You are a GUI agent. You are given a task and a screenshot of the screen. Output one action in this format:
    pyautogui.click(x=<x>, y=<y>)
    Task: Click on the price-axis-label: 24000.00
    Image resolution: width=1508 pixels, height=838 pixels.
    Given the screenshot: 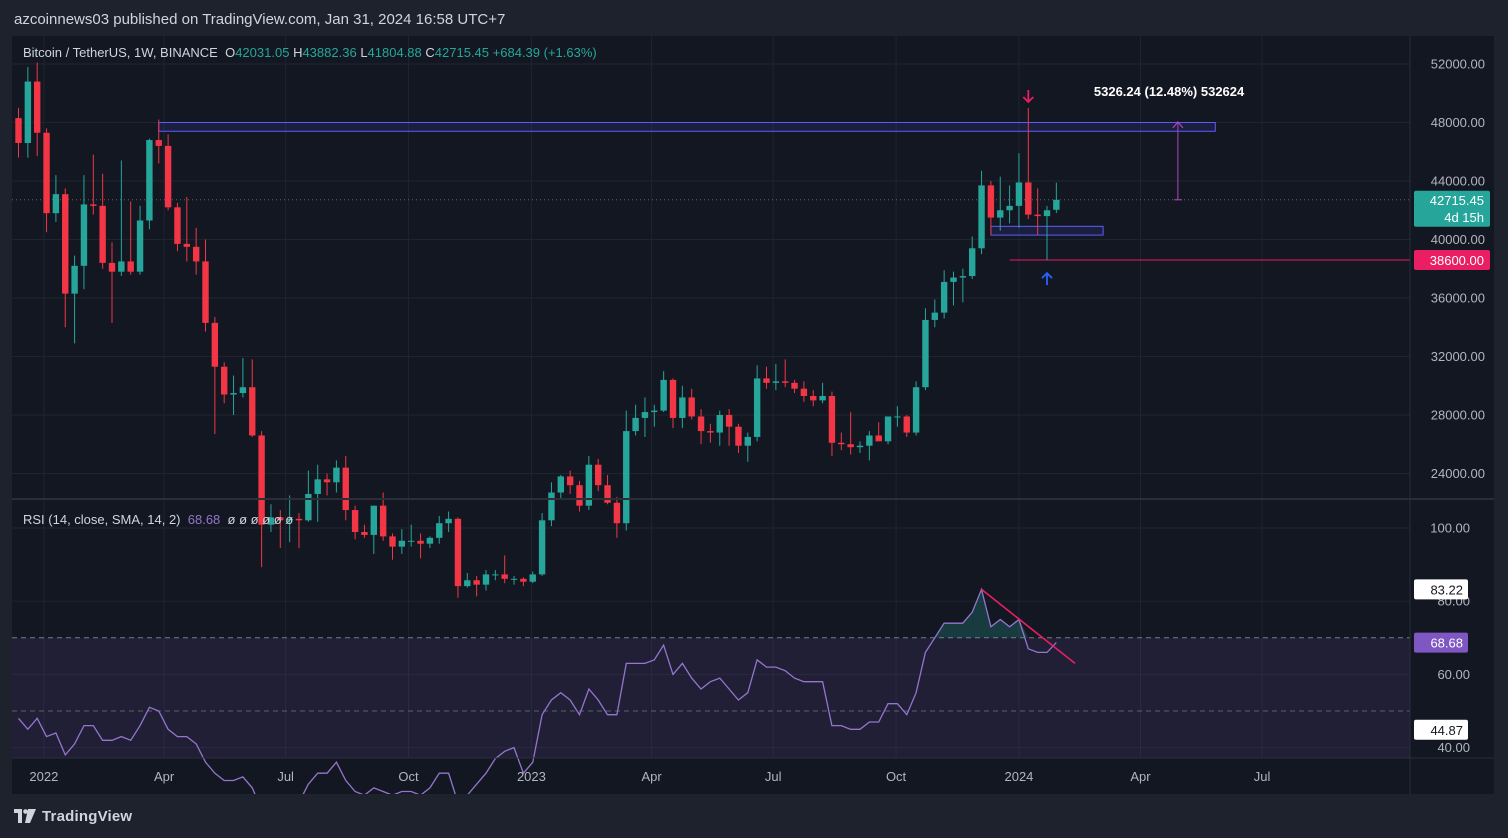 What is the action you would take?
    pyautogui.click(x=1458, y=473)
    